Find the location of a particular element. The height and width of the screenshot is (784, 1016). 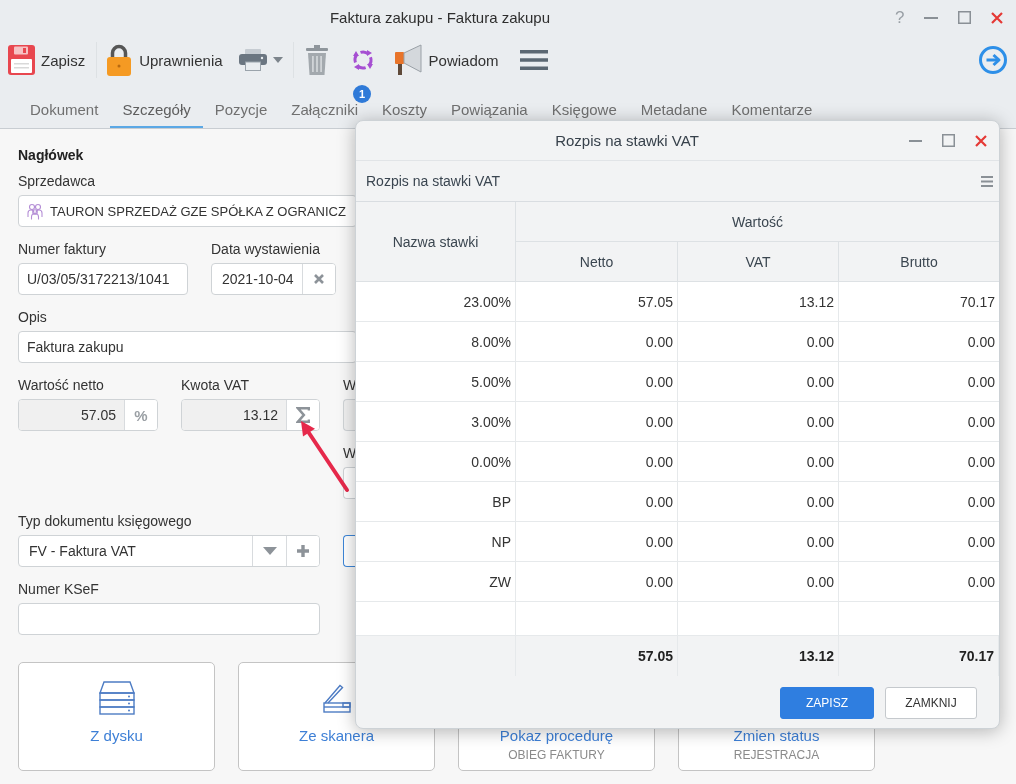

panel-title: Rozpis na stawki VAT is located at coordinates (434, 181).